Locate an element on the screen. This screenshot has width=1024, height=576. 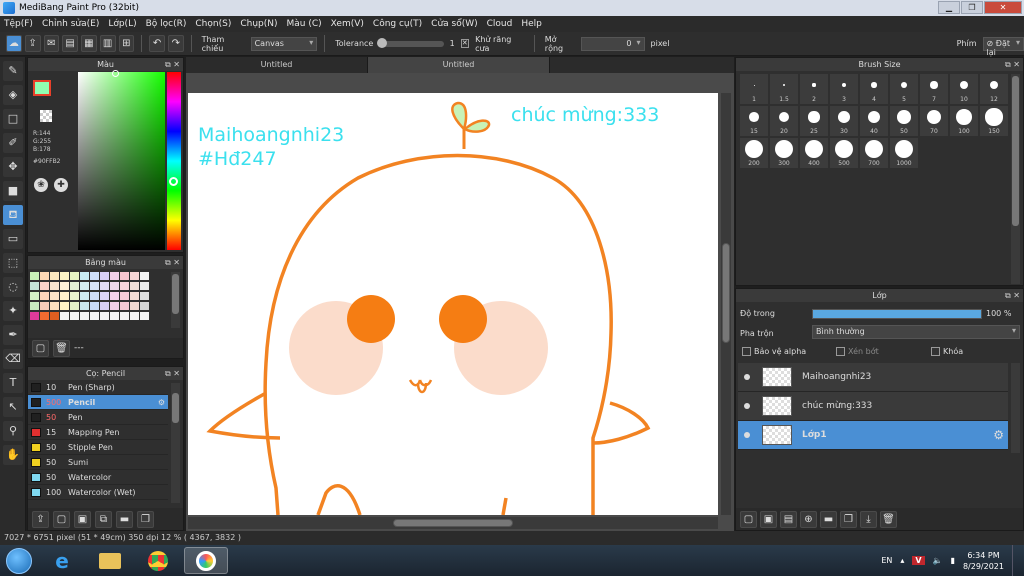
tray-arrow-icon: ▴ is located at coordinates (902, 560).